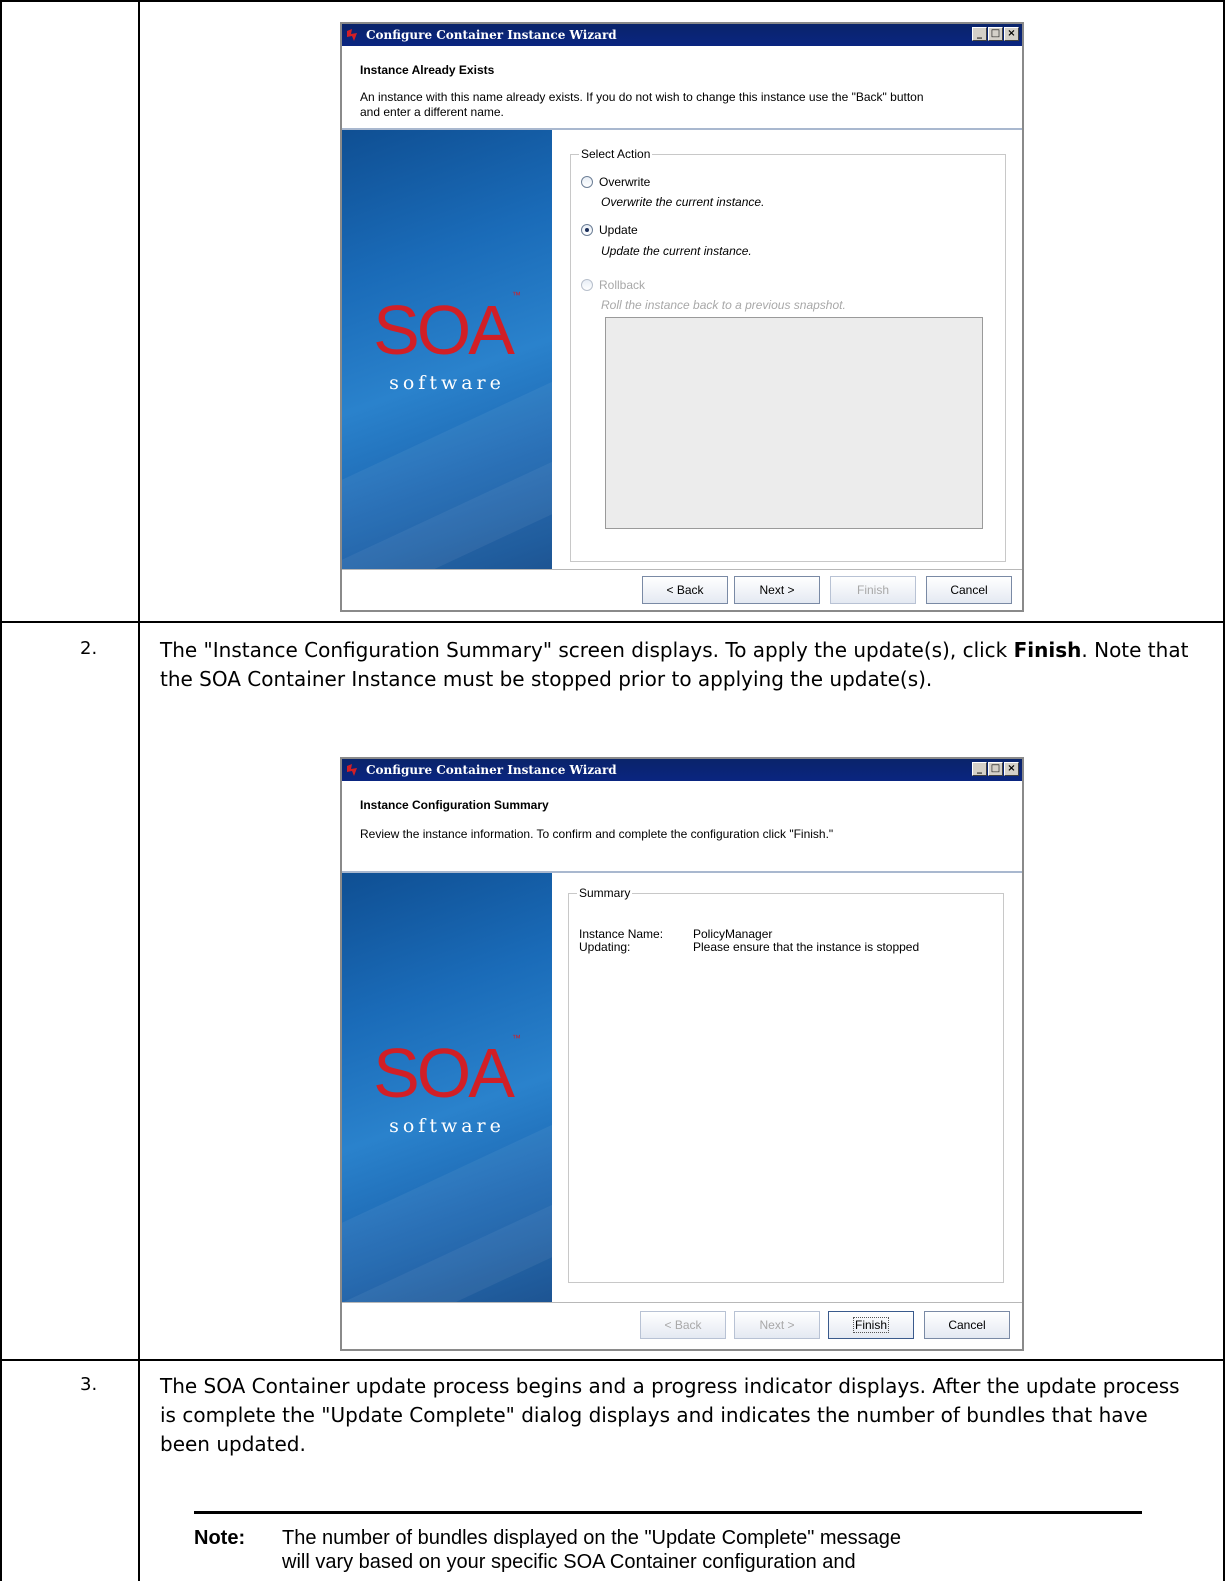  Describe the element at coordinates (587, 230) in the screenshot. I see `radio-button-update` at that location.